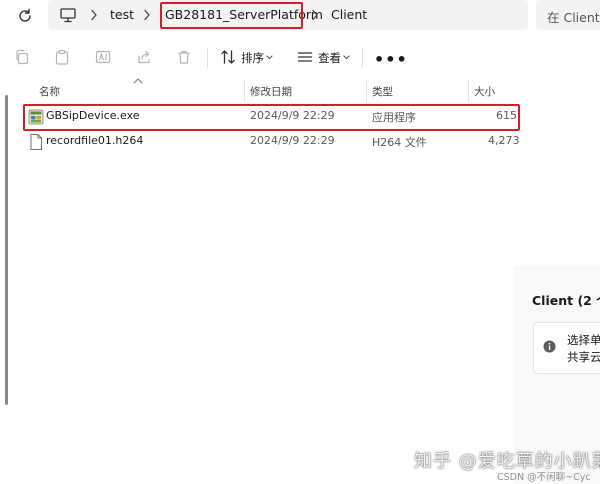  What do you see at coordinates (184, 57) in the screenshot?
I see `delete-icon` at bounding box center [184, 57].